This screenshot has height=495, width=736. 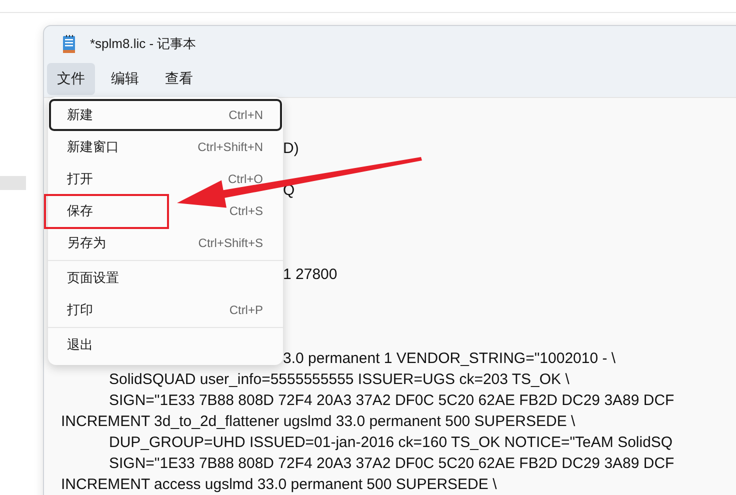 What do you see at coordinates (339, 379) in the screenshot?
I see `text-line: SolidSQUAD user_info=5555555555 ISSUER=UGS ck=203 TS_OK \` at bounding box center [339, 379].